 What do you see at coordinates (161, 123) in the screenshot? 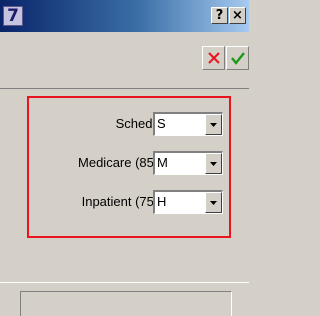
I see `schedule-value: S` at bounding box center [161, 123].